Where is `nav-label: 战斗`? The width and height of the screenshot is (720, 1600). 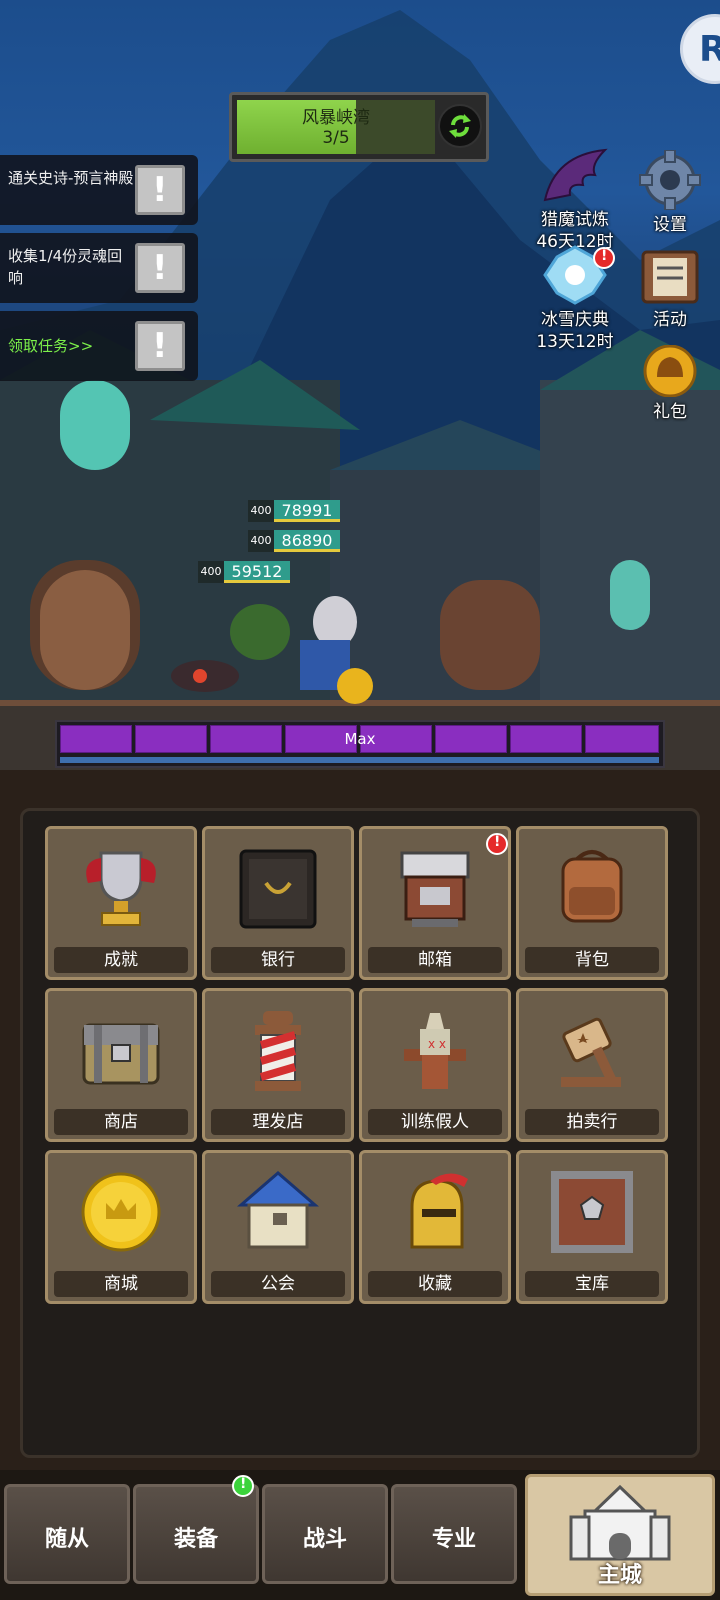 nav-label: 战斗 is located at coordinates (324, 1539).